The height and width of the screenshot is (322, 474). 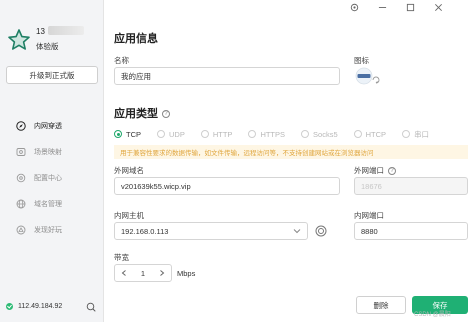 What do you see at coordinates (47, 46) in the screenshot?
I see `version-badge: 体验版` at bounding box center [47, 46].